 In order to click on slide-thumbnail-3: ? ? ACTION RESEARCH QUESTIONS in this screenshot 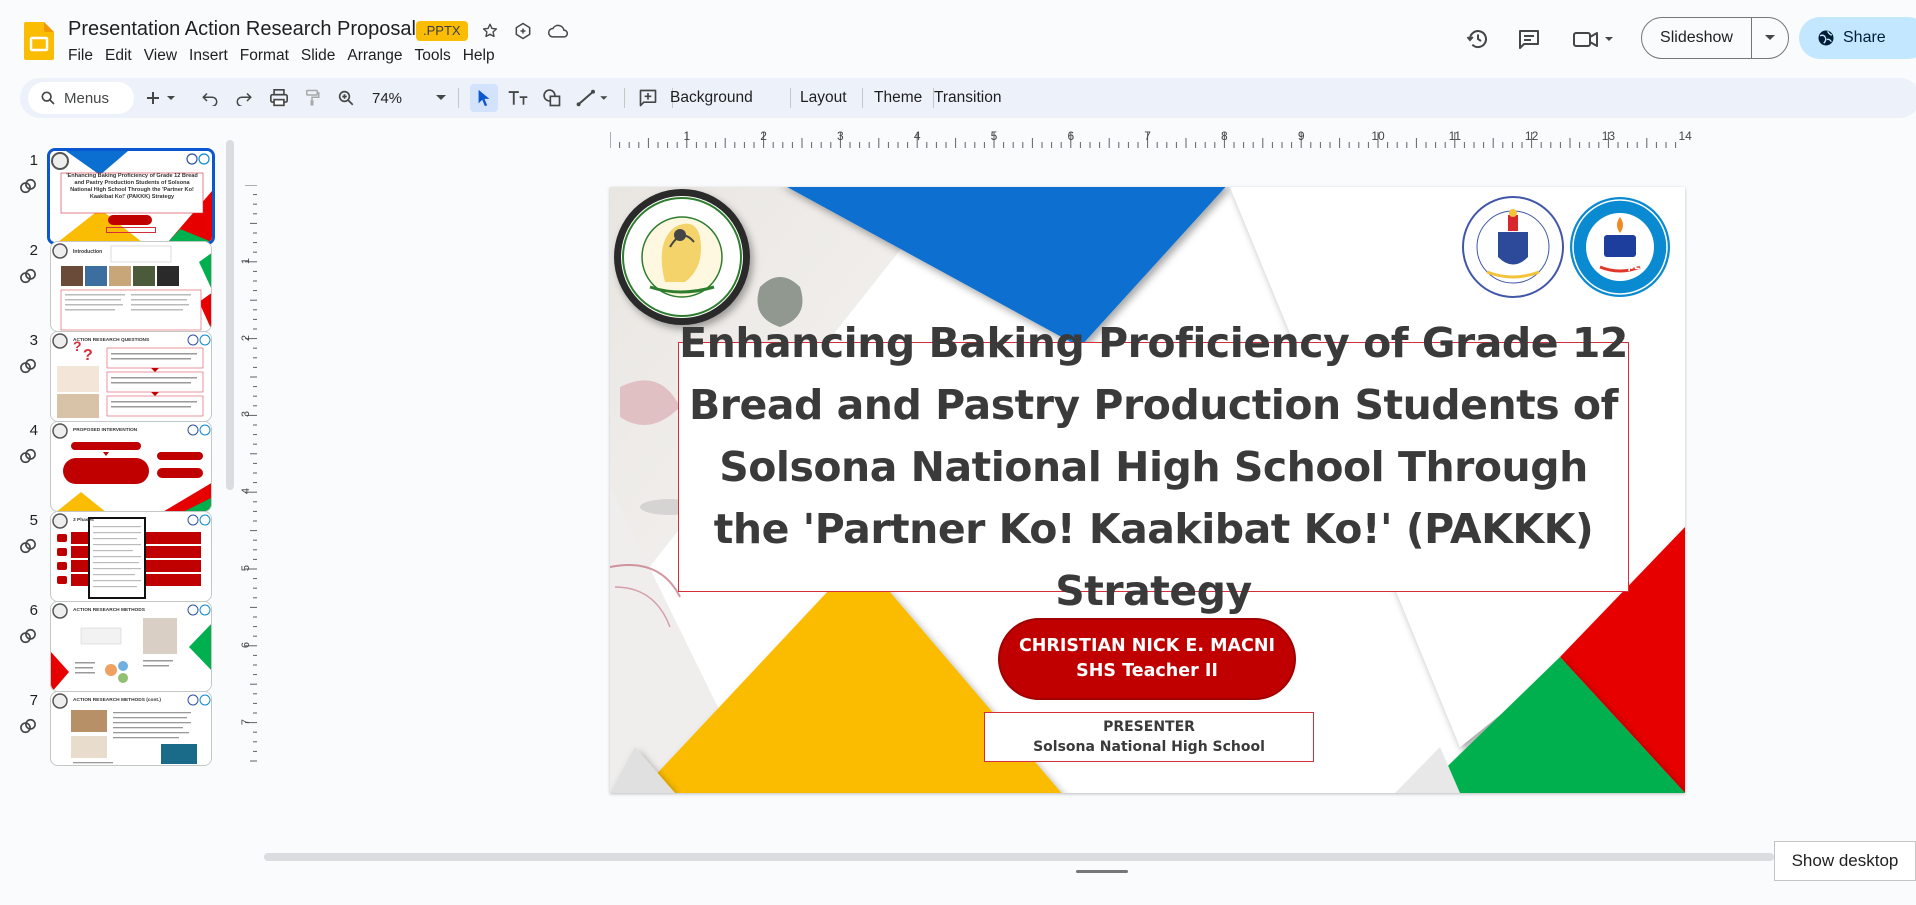, I will do `click(131, 376)`.